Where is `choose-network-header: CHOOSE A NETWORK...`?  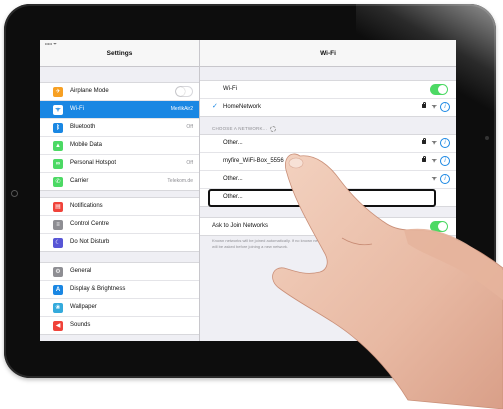
choose-network-header: CHOOSE A NETWORK... is located at coordinates (244, 129).